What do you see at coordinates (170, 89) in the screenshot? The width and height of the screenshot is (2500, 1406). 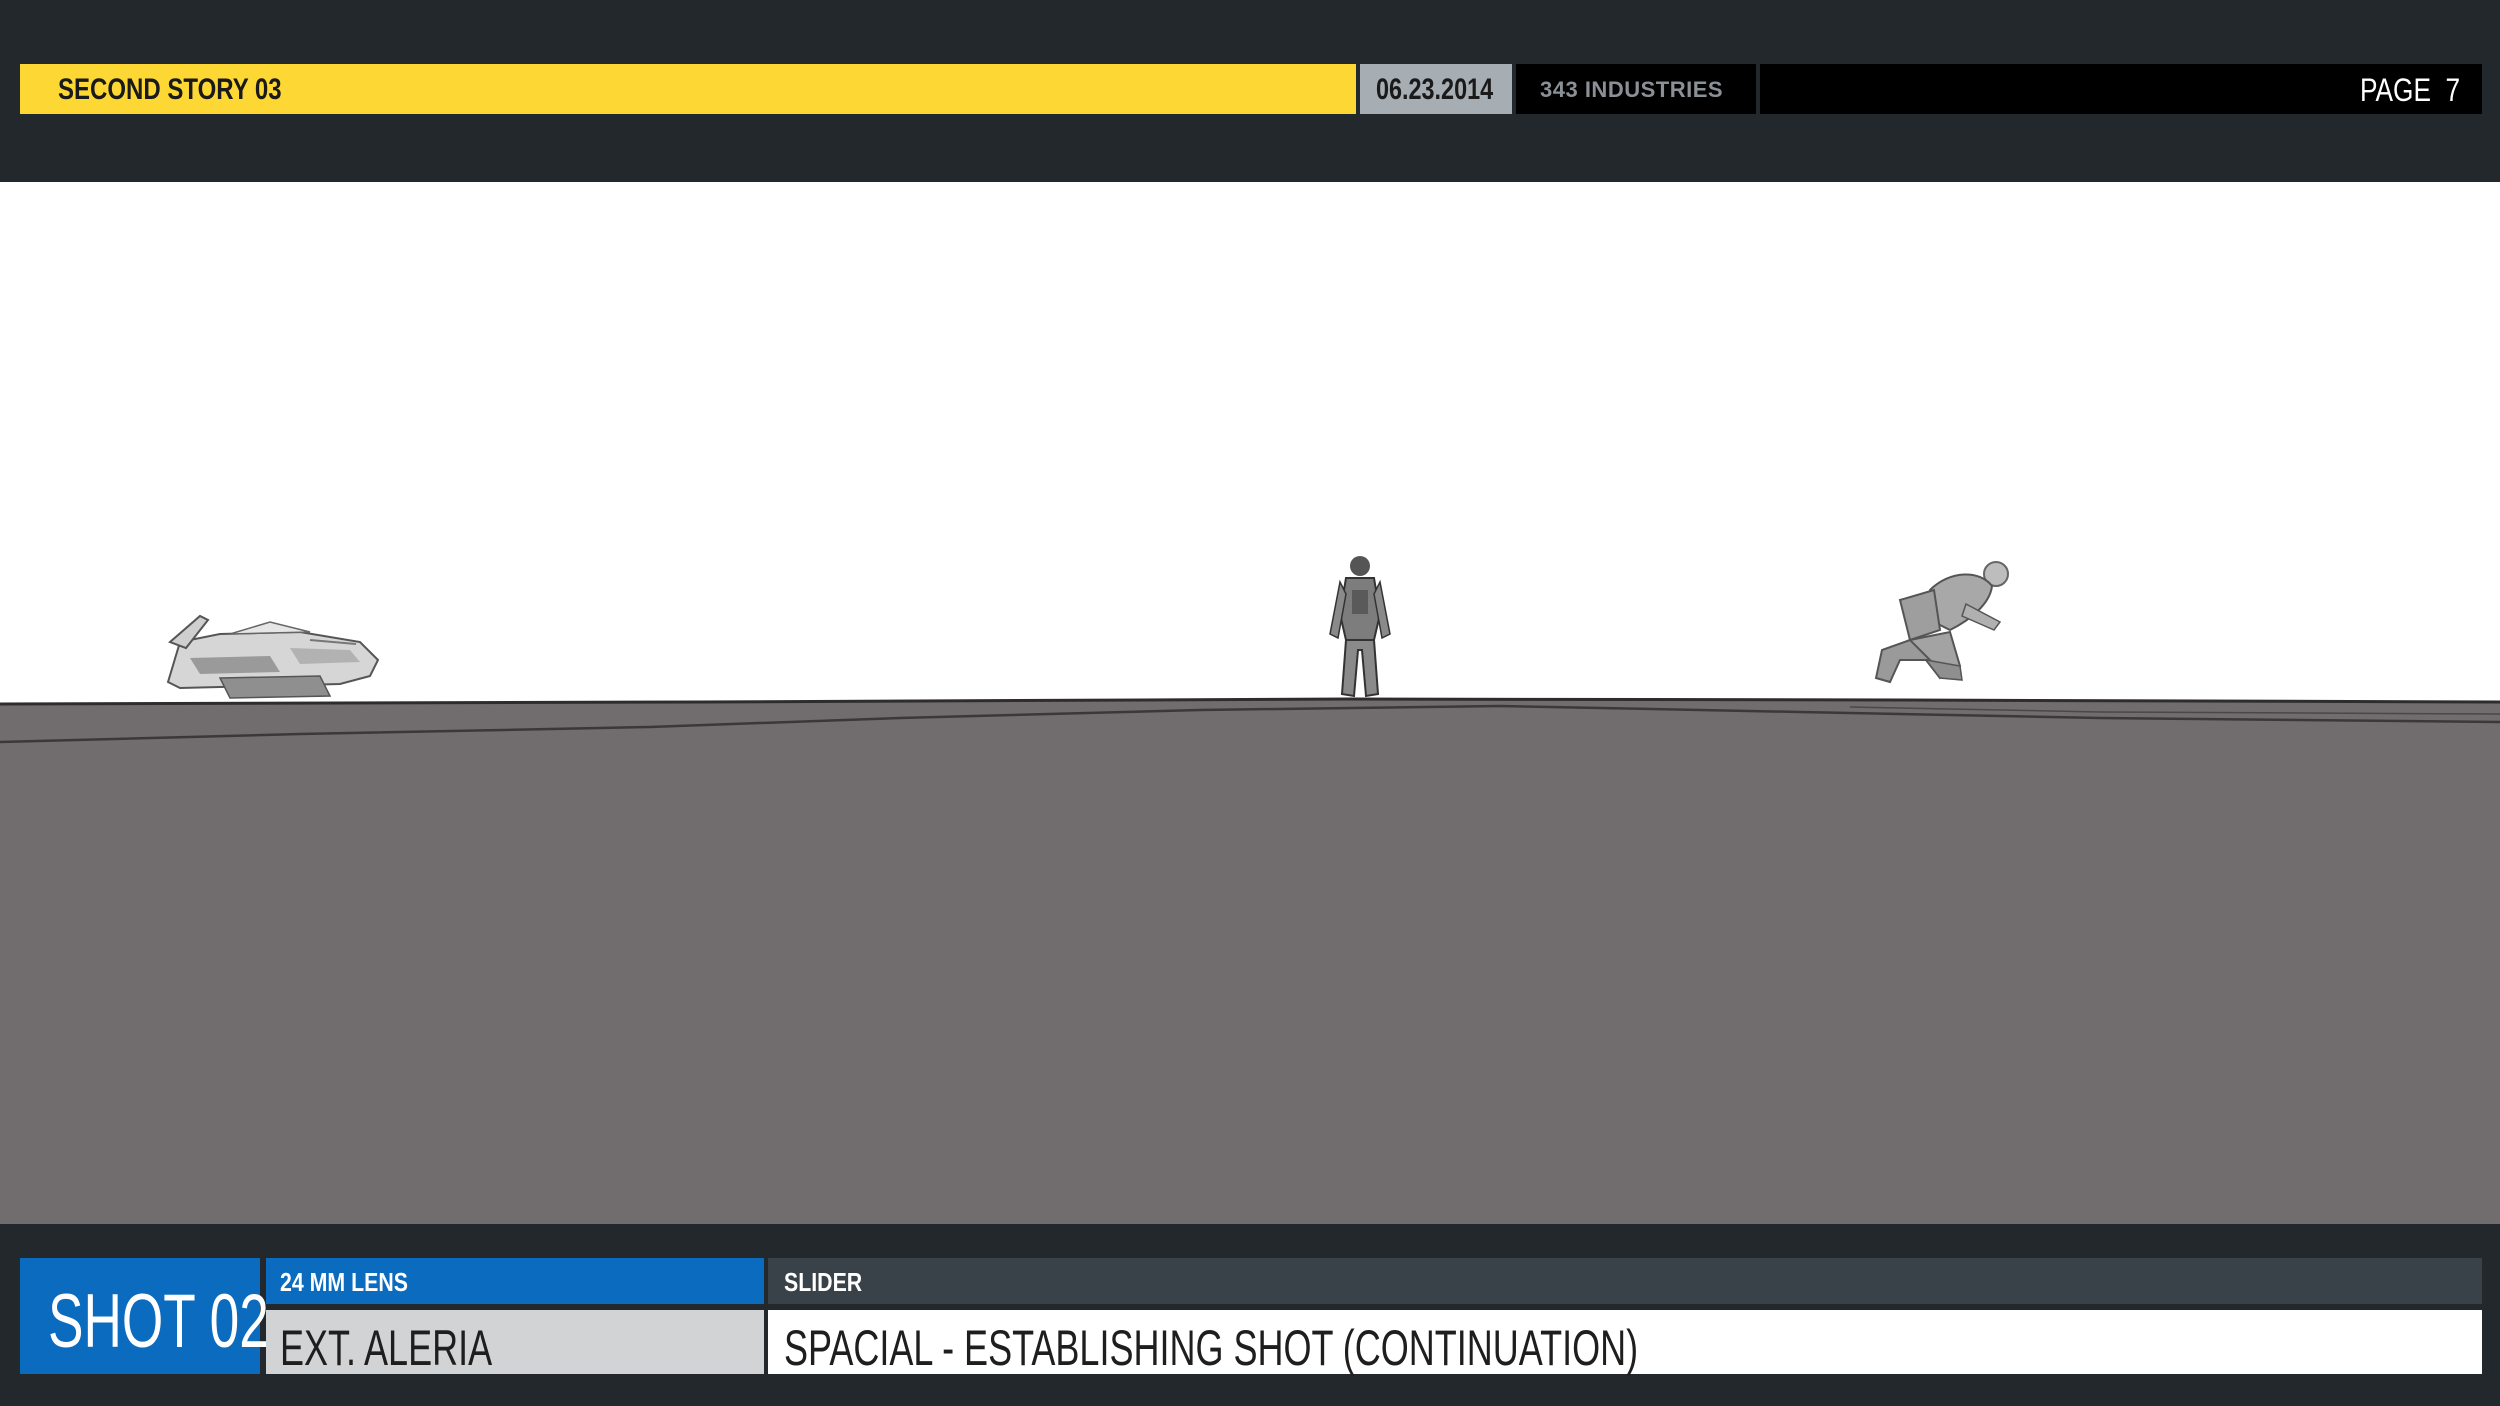 I see `project-title: SECOND STORY 03` at bounding box center [170, 89].